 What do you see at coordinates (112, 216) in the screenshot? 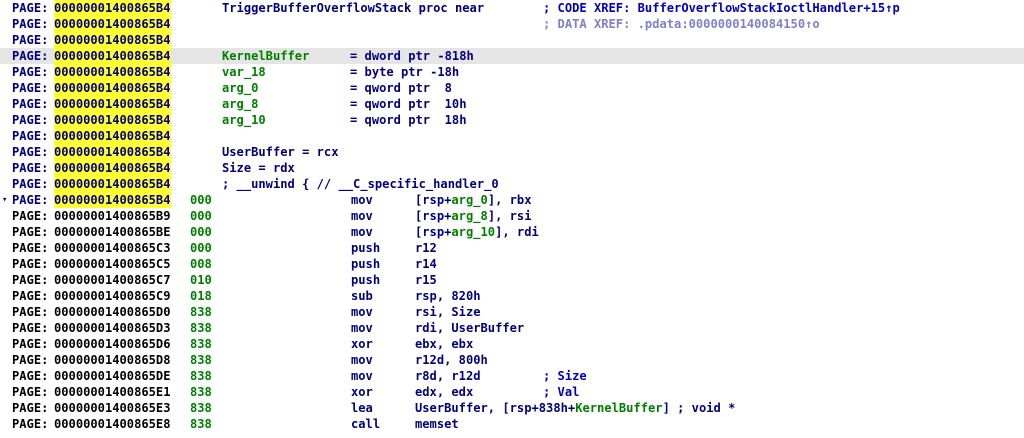
I see `address: 00000001400865B9` at bounding box center [112, 216].